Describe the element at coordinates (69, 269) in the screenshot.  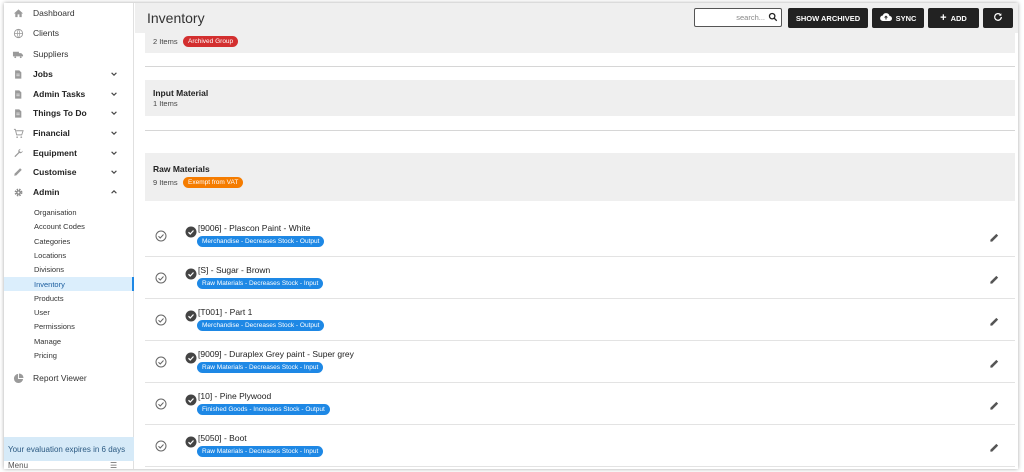
I see `sidebar-sub-divisions: Divisions` at that location.